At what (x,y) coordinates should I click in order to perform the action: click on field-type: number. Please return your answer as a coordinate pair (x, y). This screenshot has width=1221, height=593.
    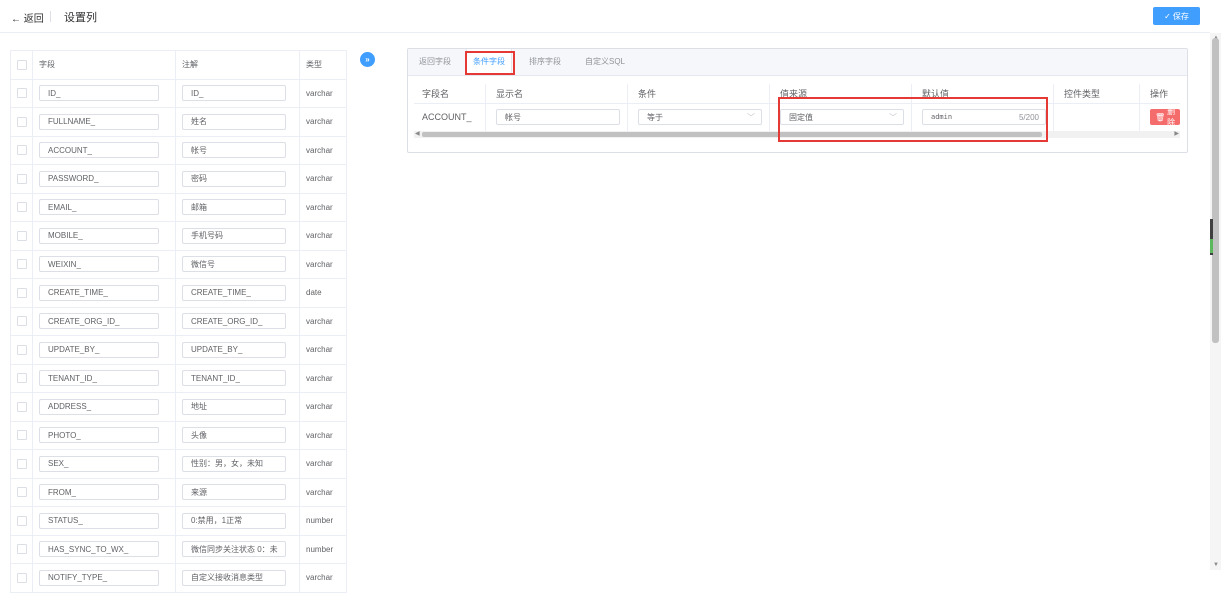
    Looking at the image, I should click on (320, 521).